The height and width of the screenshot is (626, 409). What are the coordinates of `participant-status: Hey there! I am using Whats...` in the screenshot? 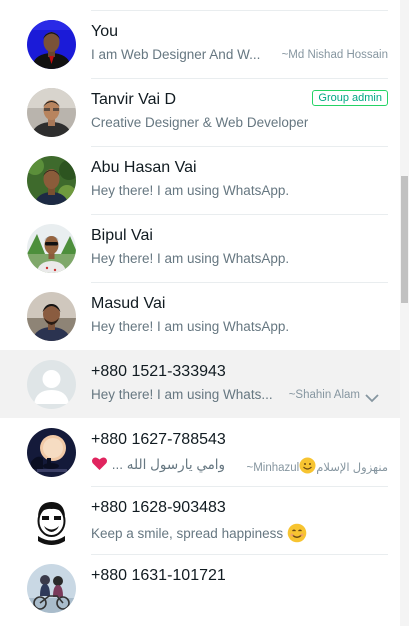 It's located at (182, 394).